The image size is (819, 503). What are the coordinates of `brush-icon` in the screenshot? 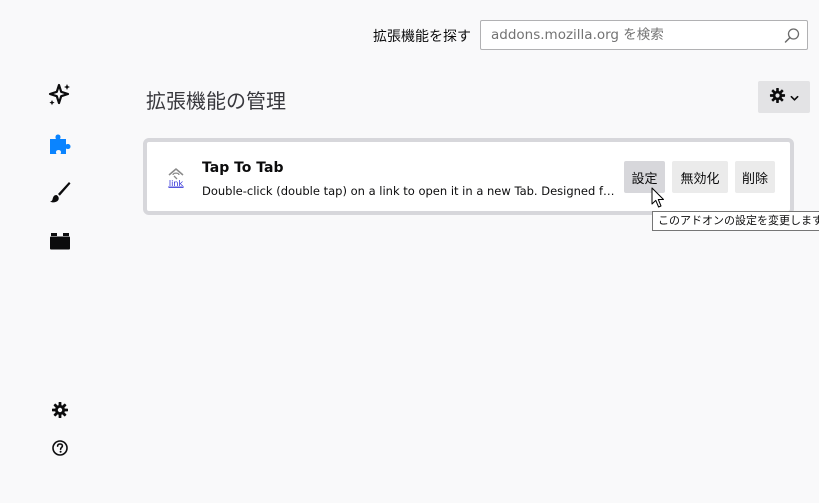 It's located at (60, 192).